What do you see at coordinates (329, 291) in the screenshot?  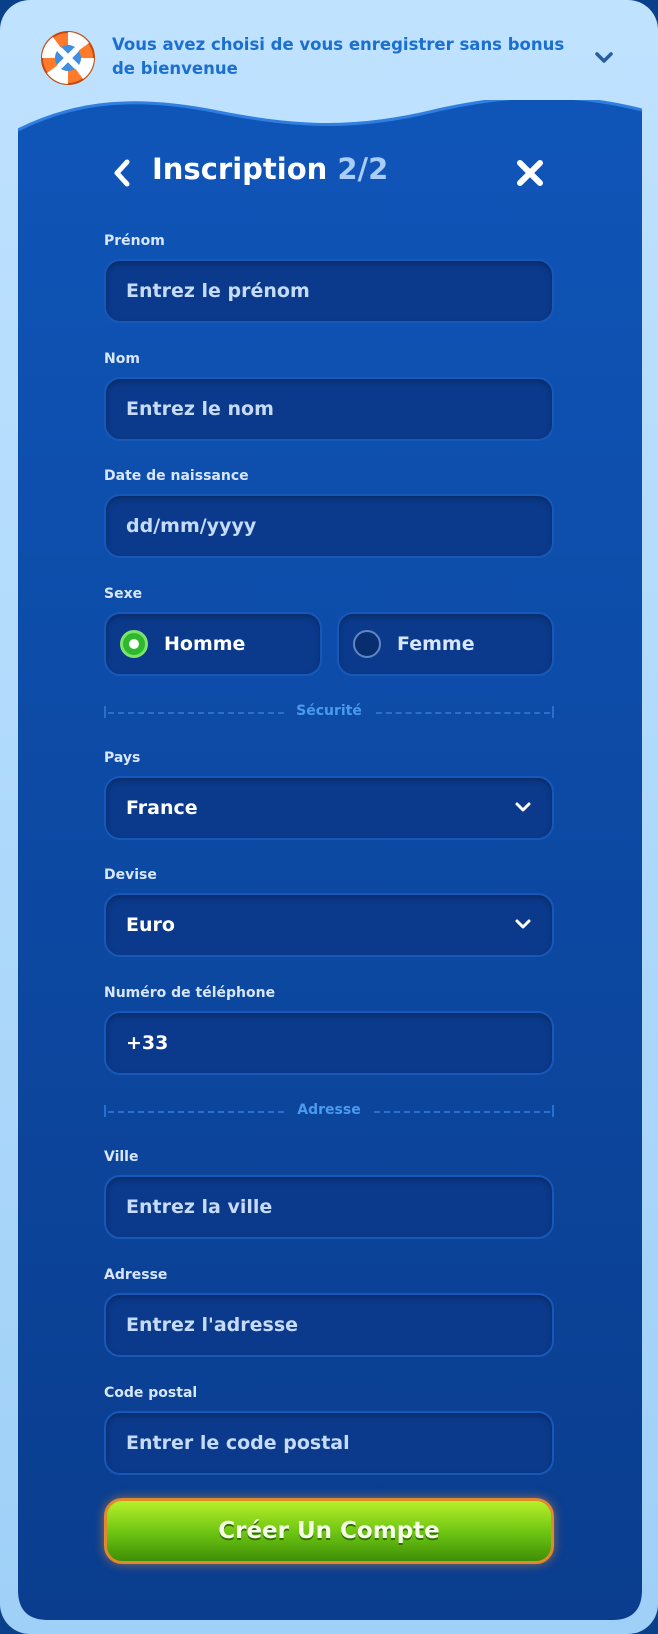 I see `first-name-input: Entrez le prénom` at bounding box center [329, 291].